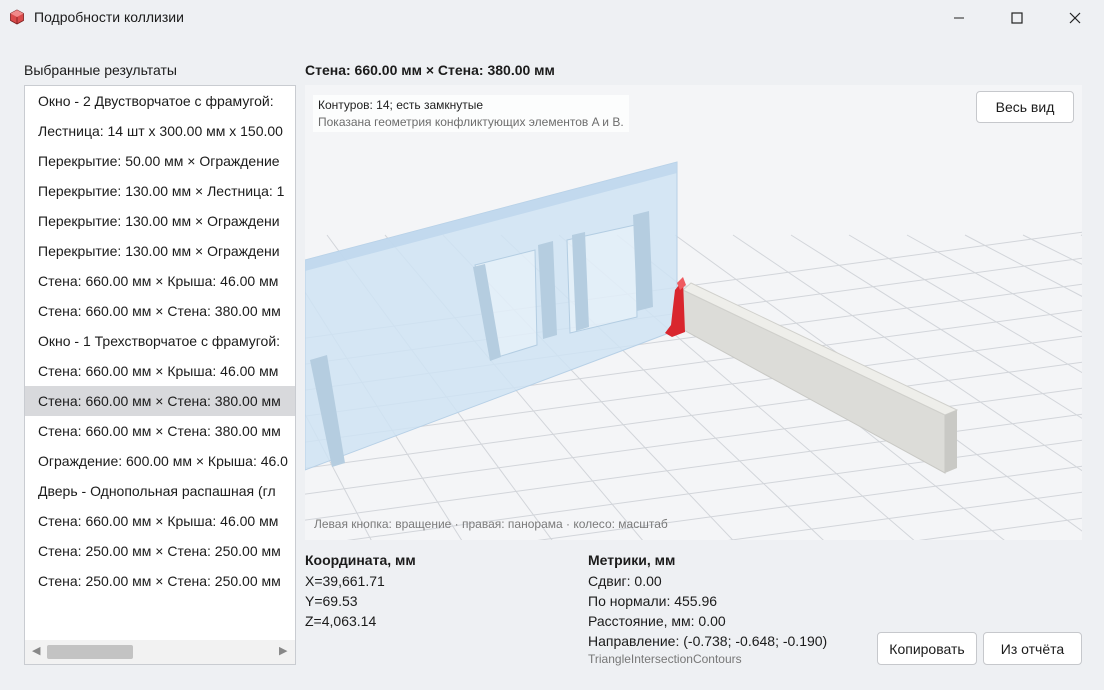  I want to click on minimize-icon, so click(959, 18).